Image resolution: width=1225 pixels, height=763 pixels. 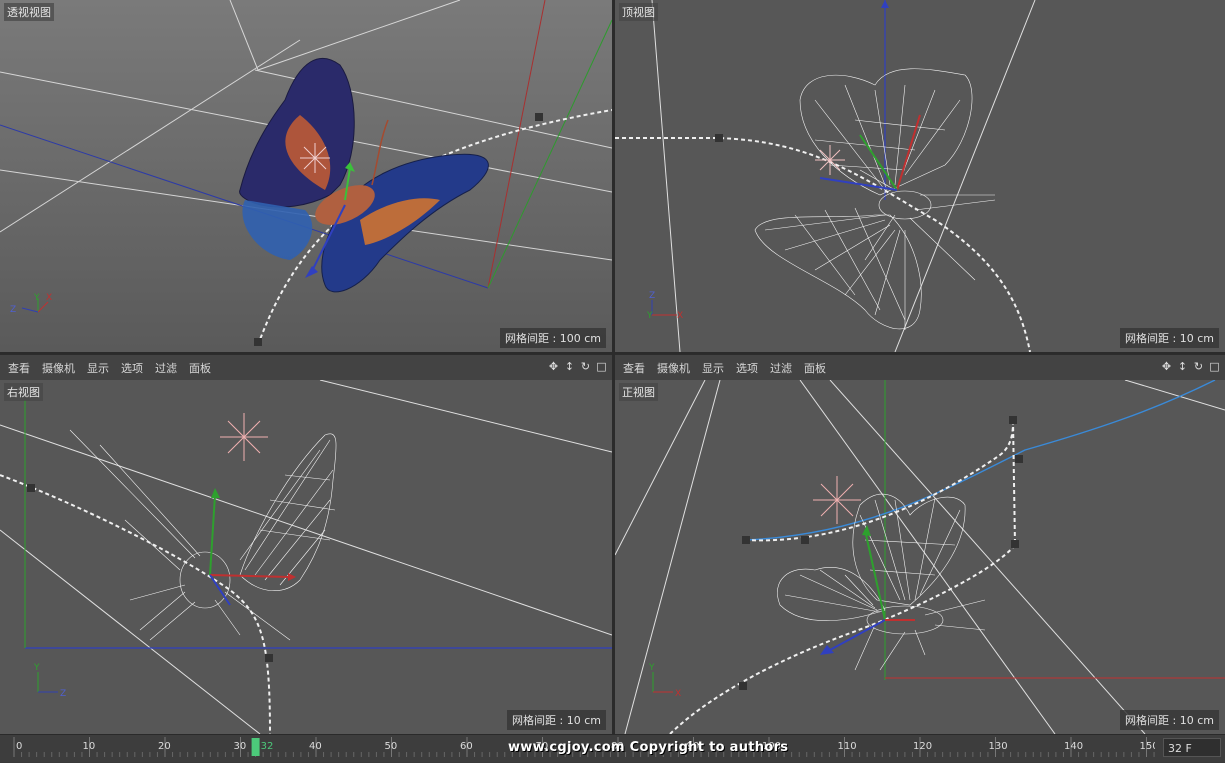 I want to click on timeline-tick-label: 40, so click(x=315, y=746).